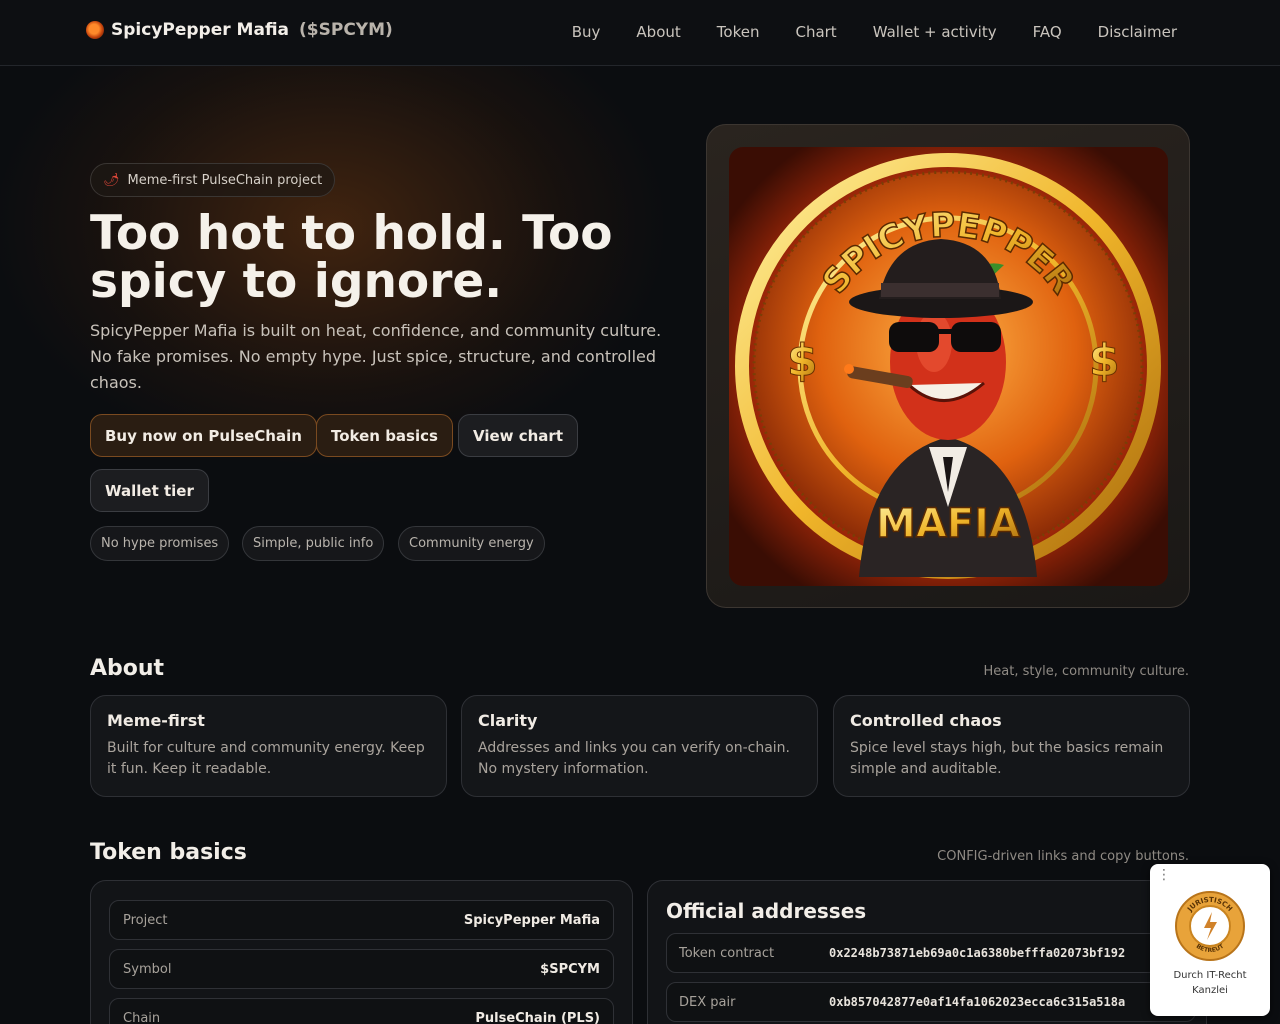 This screenshot has width=1280, height=1024. Describe the element at coordinates (111, 180) in the screenshot. I see `chili-pepper-icon: 🌶` at that location.